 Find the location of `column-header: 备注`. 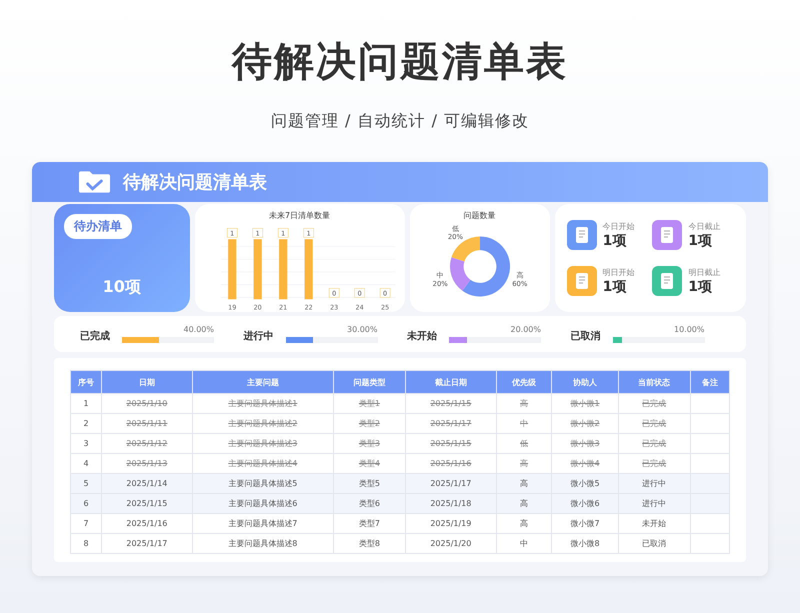

column-header: 备注 is located at coordinates (710, 382).